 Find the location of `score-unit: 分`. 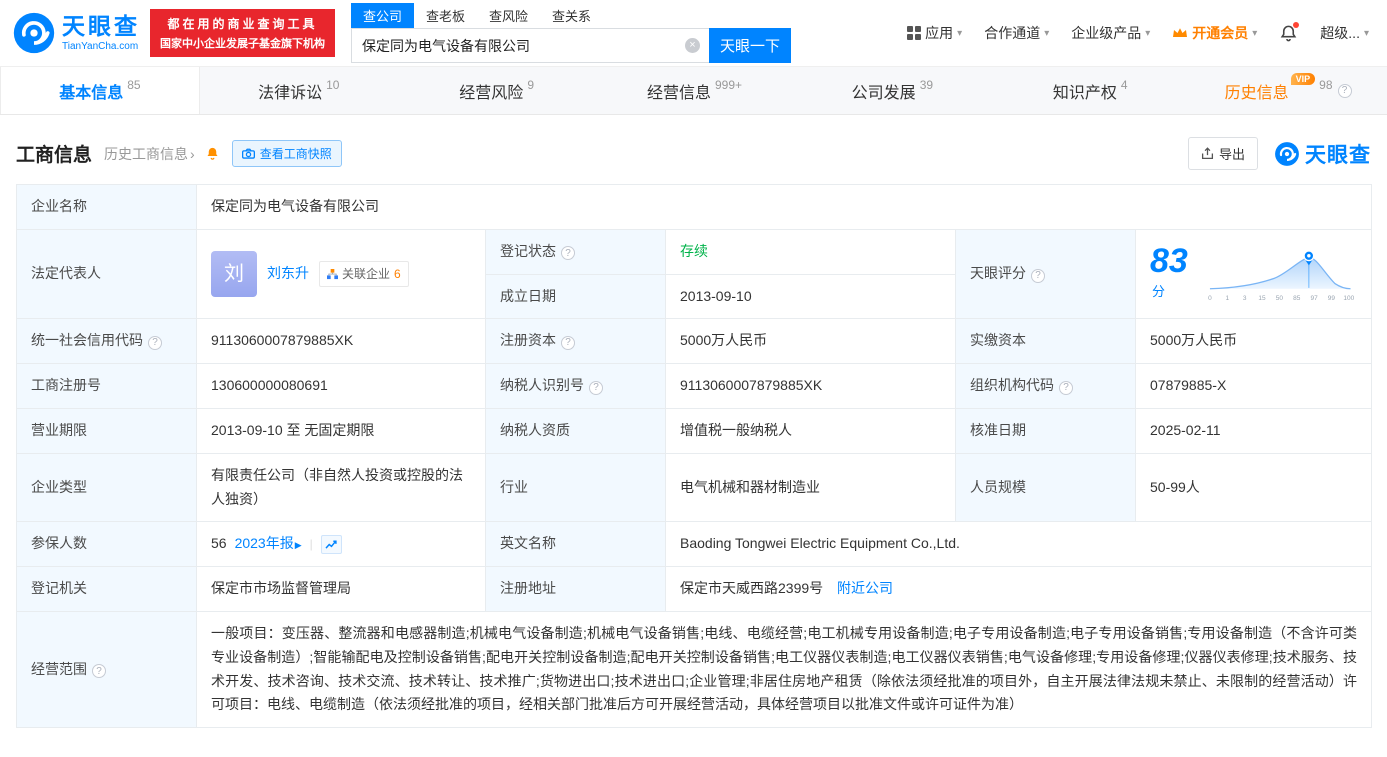

score-unit: 分 is located at coordinates (1159, 292).